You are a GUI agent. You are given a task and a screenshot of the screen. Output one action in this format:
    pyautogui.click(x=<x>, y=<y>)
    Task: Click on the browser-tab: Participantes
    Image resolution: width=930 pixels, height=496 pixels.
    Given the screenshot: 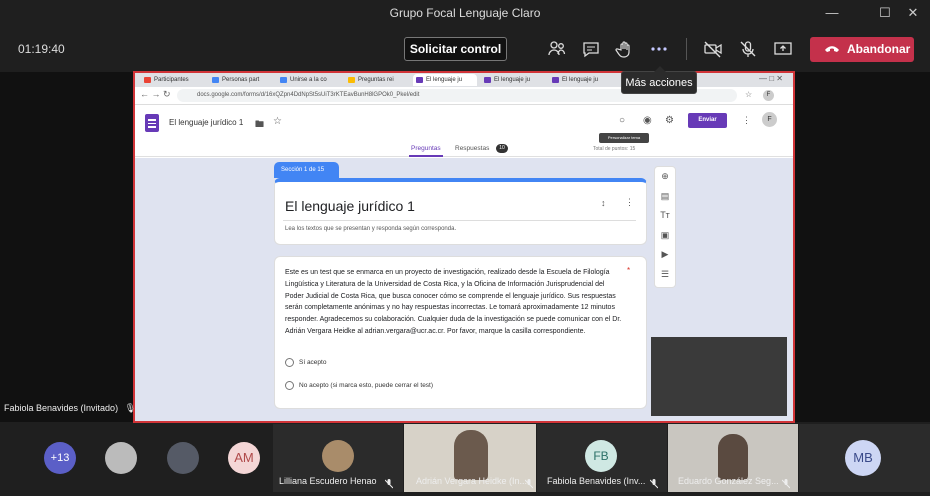 What is the action you would take?
    pyautogui.click(x=173, y=80)
    